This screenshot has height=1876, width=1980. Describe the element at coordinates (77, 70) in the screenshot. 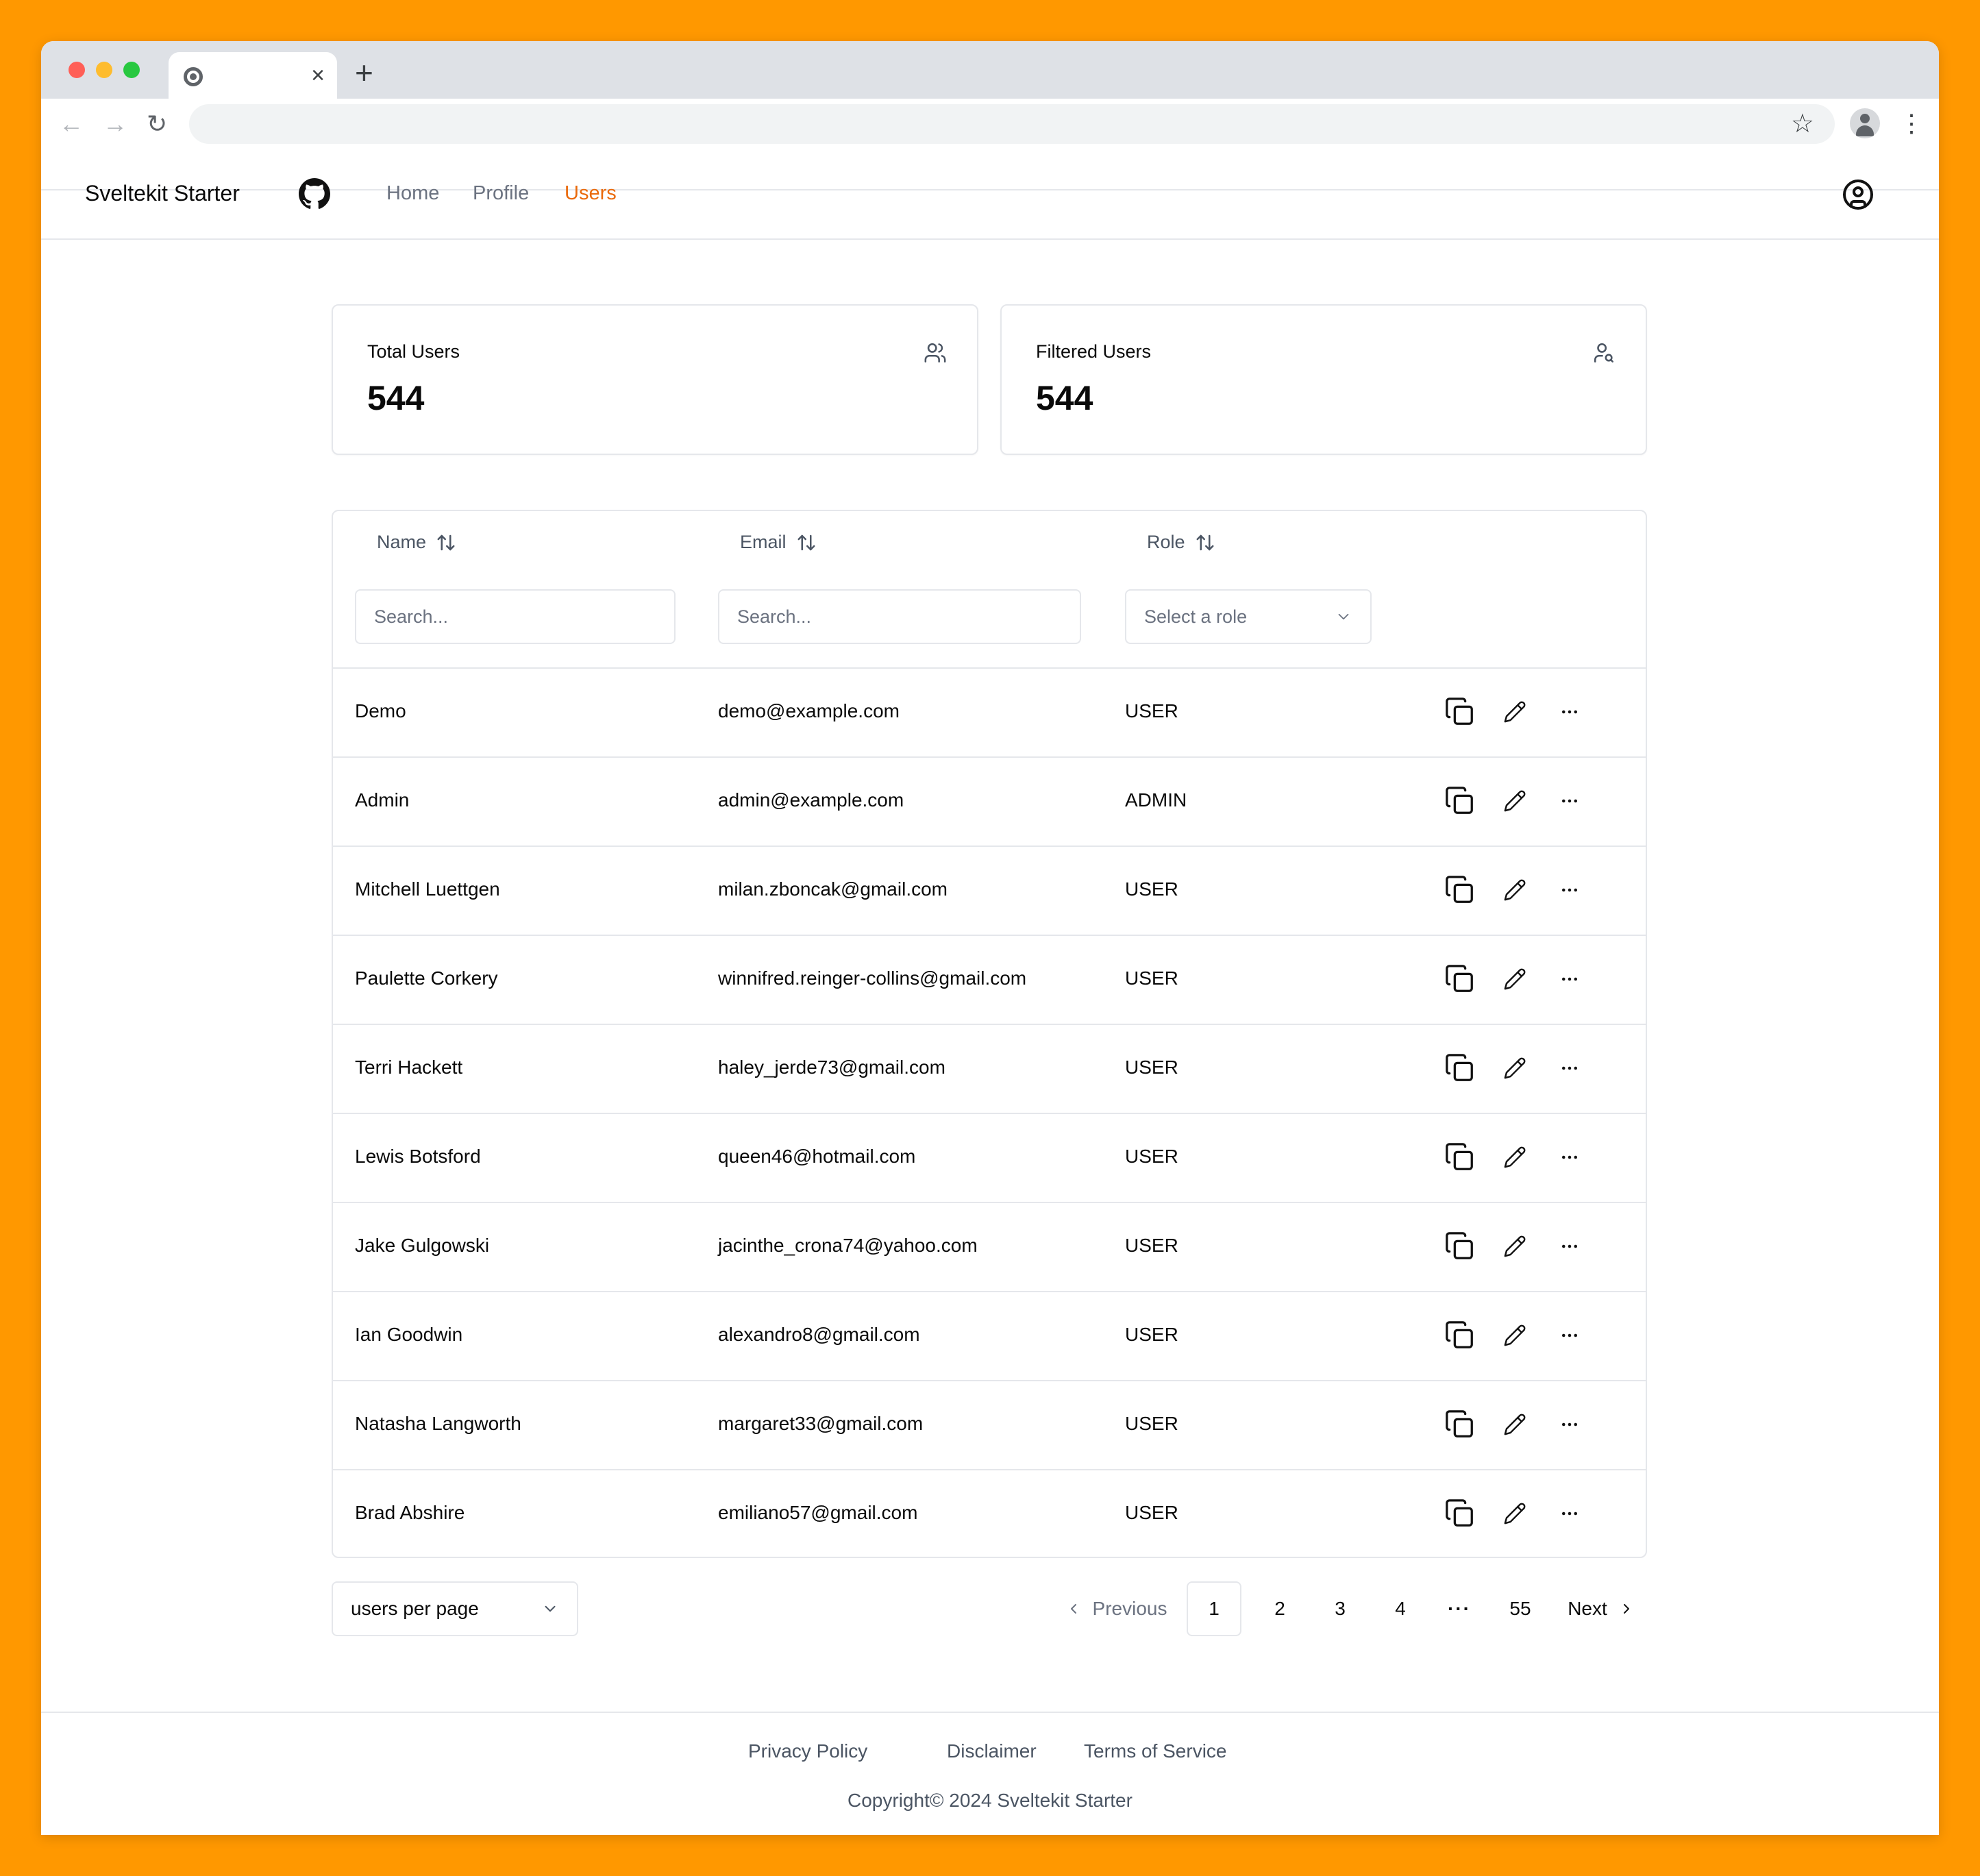

I see `close-window-button` at that location.